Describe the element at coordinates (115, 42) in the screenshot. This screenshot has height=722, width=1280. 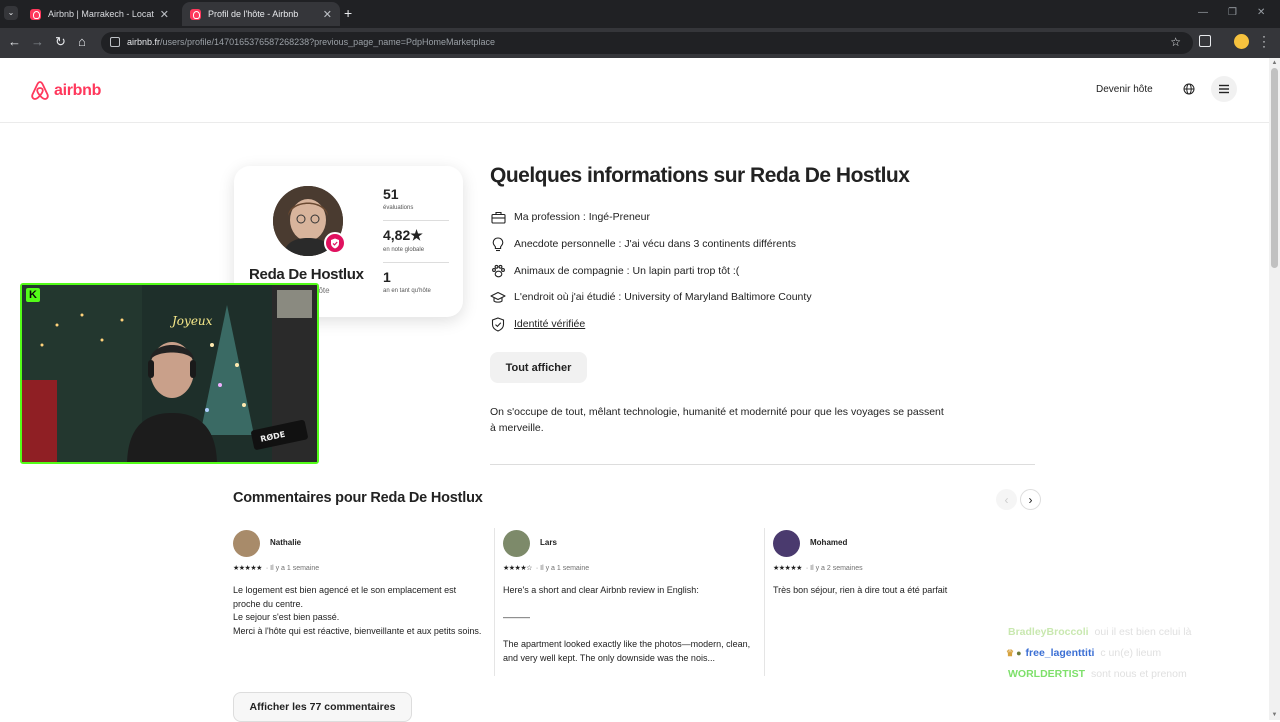
I see `site-info-icon` at that location.